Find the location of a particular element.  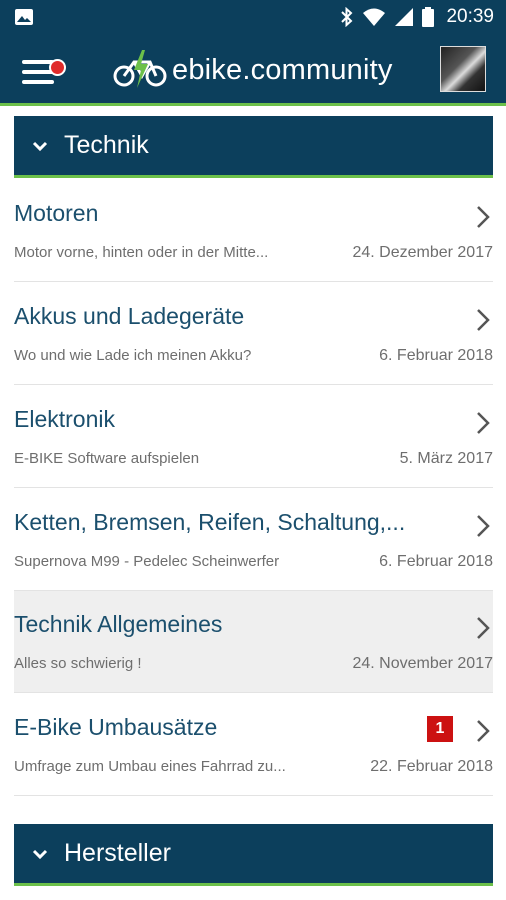

forum-last-date: 24. Dezember 2017 is located at coordinates (422, 252).